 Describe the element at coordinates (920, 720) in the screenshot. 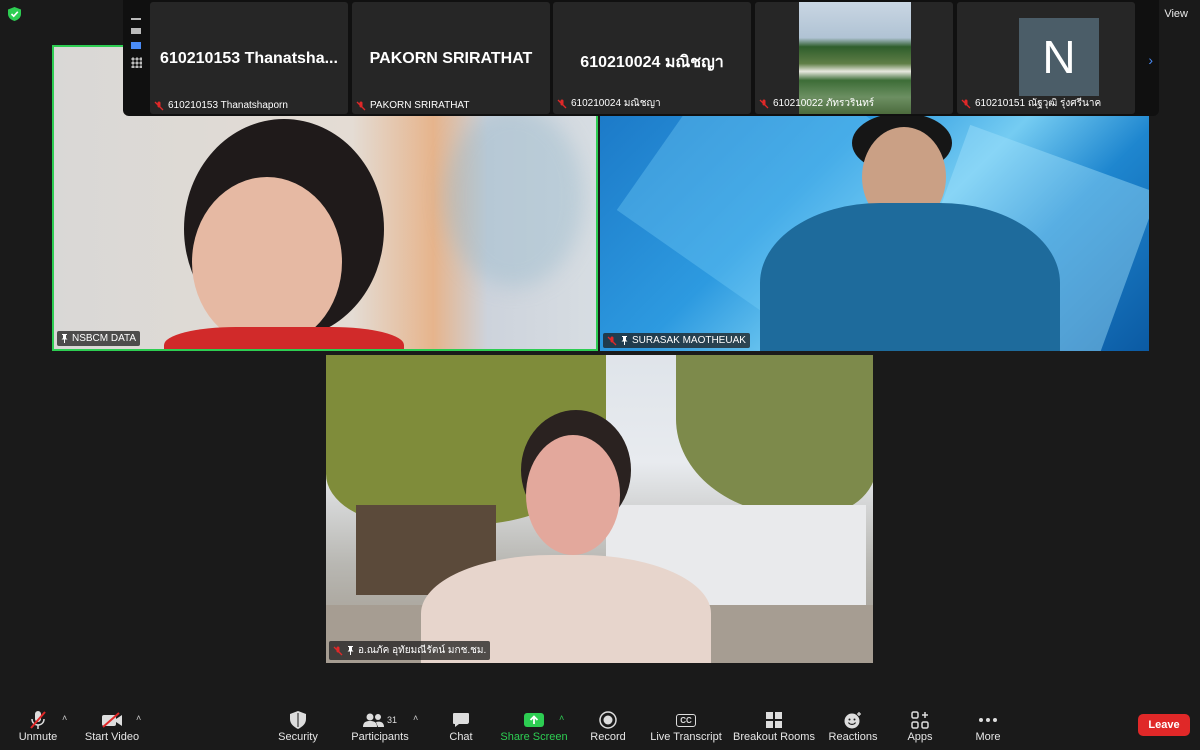

I see `apps-icon` at that location.